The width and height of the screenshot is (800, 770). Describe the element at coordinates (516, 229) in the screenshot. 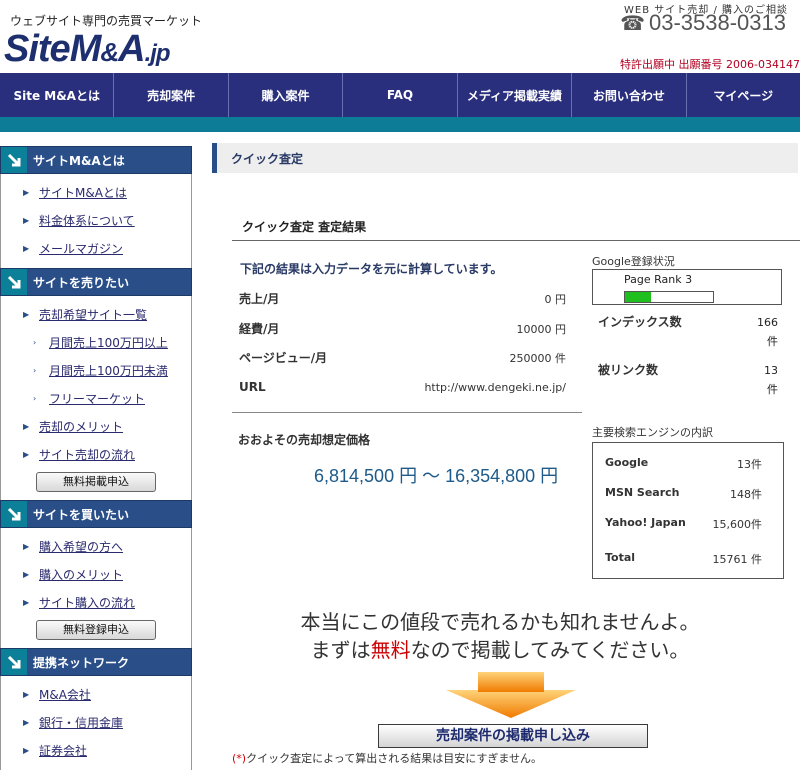

I see `result-heading: クイック査定 査定結果` at that location.